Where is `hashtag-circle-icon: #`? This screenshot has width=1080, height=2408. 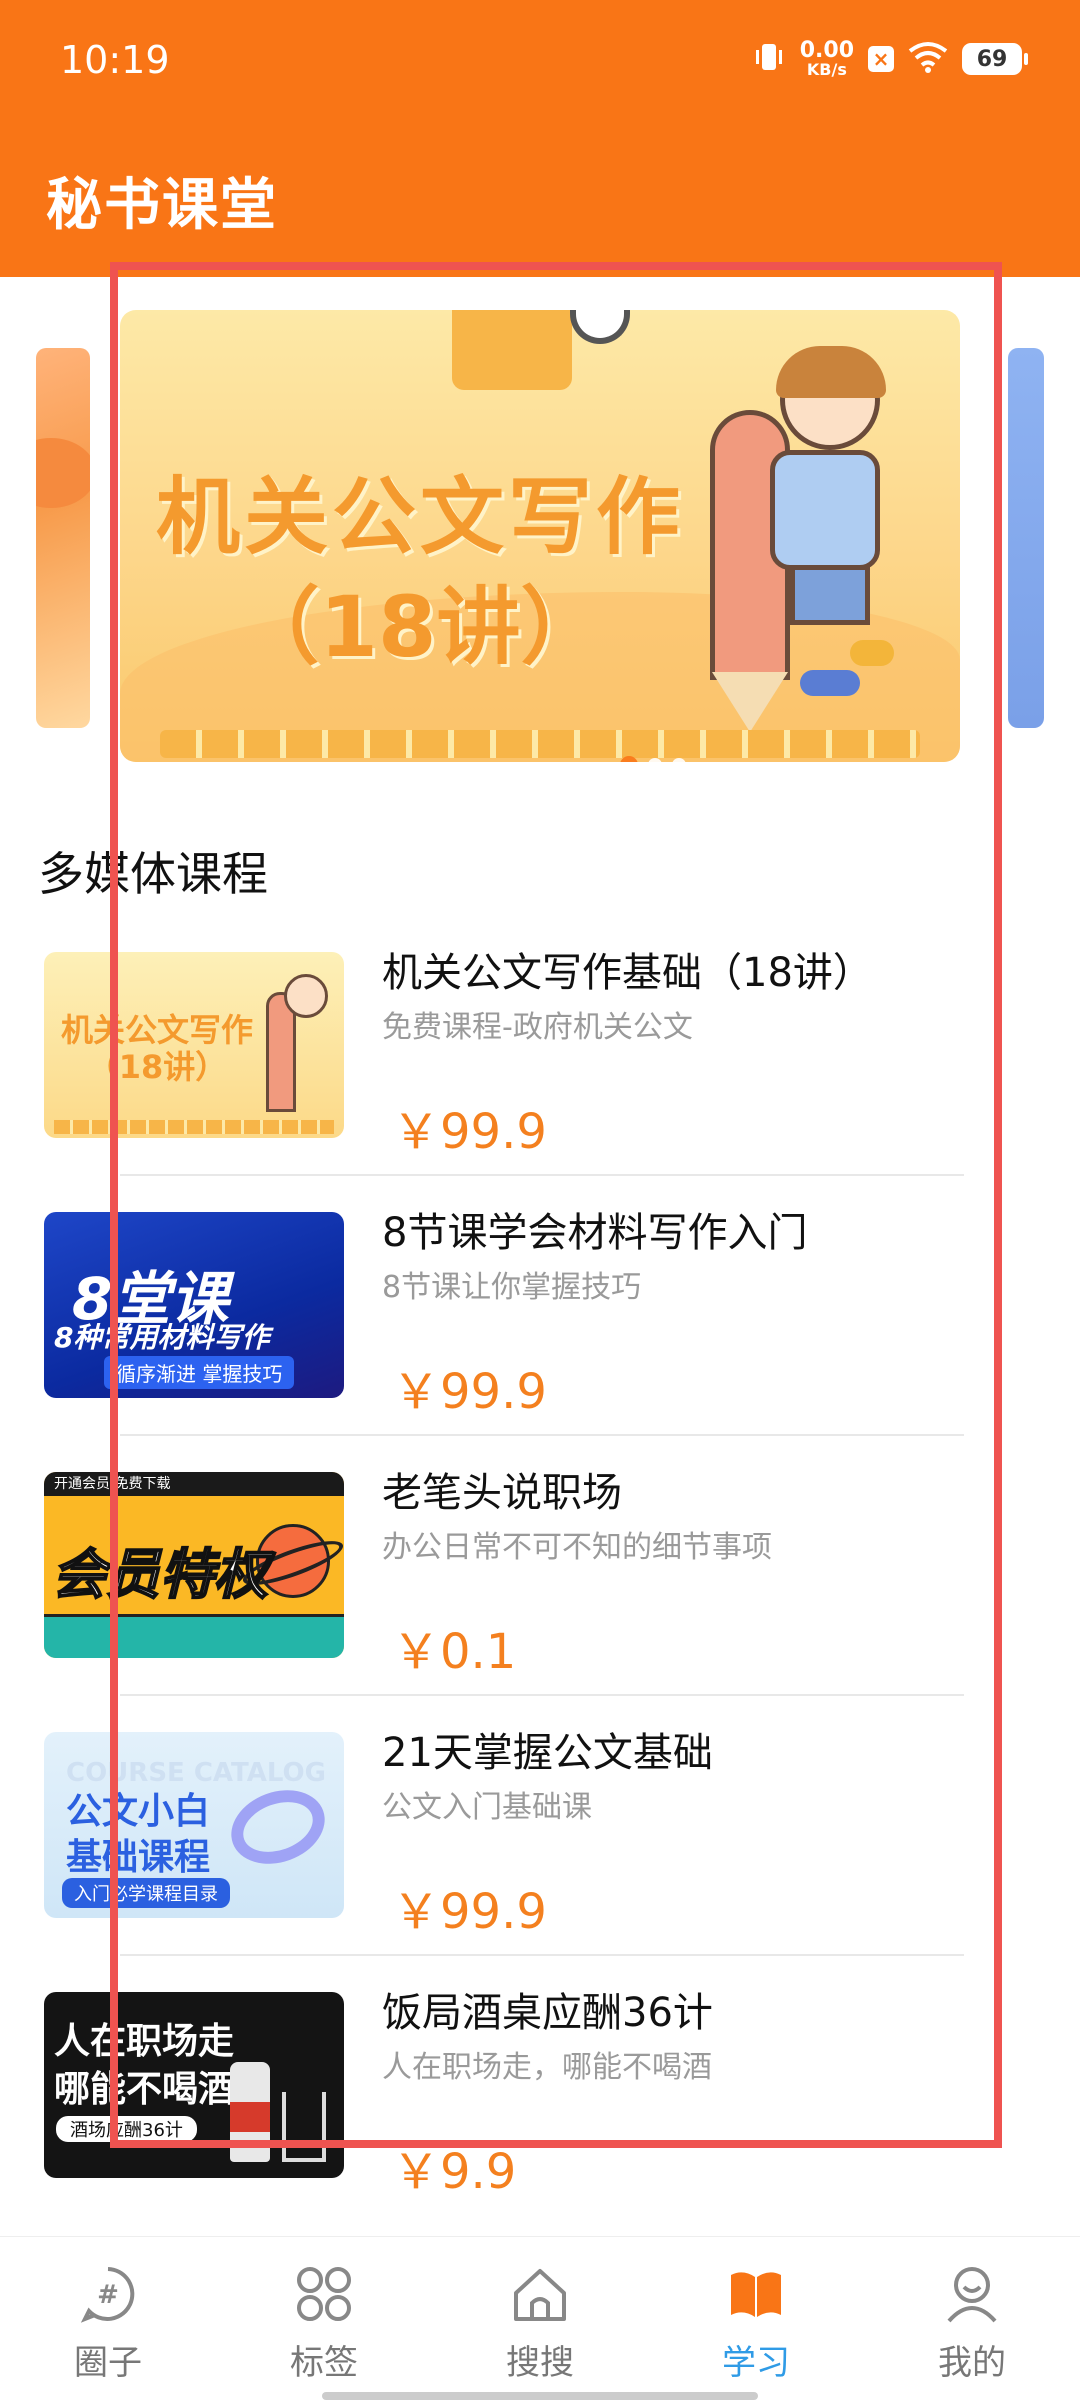
hashtag-circle-icon: # is located at coordinates (108, 2294).